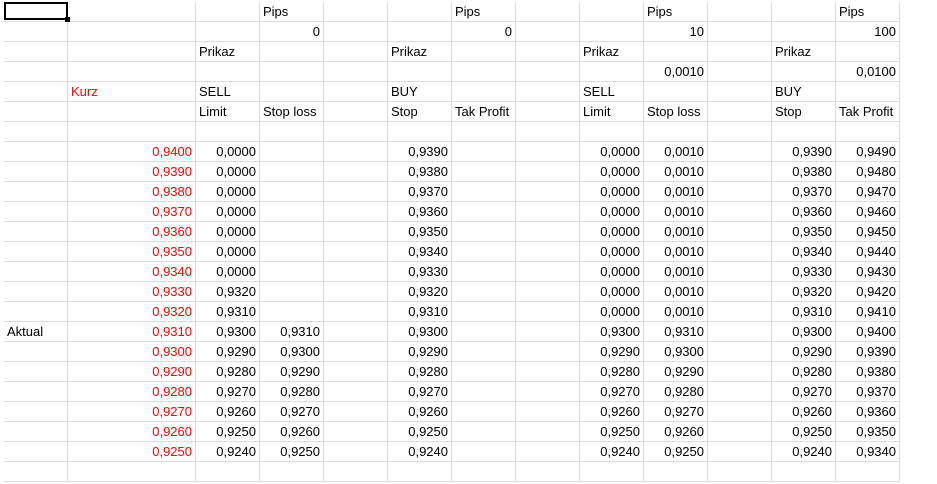 The width and height of the screenshot is (937, 484). I want to click on cell-r20-c3: 0,9270, so click(228, 392).